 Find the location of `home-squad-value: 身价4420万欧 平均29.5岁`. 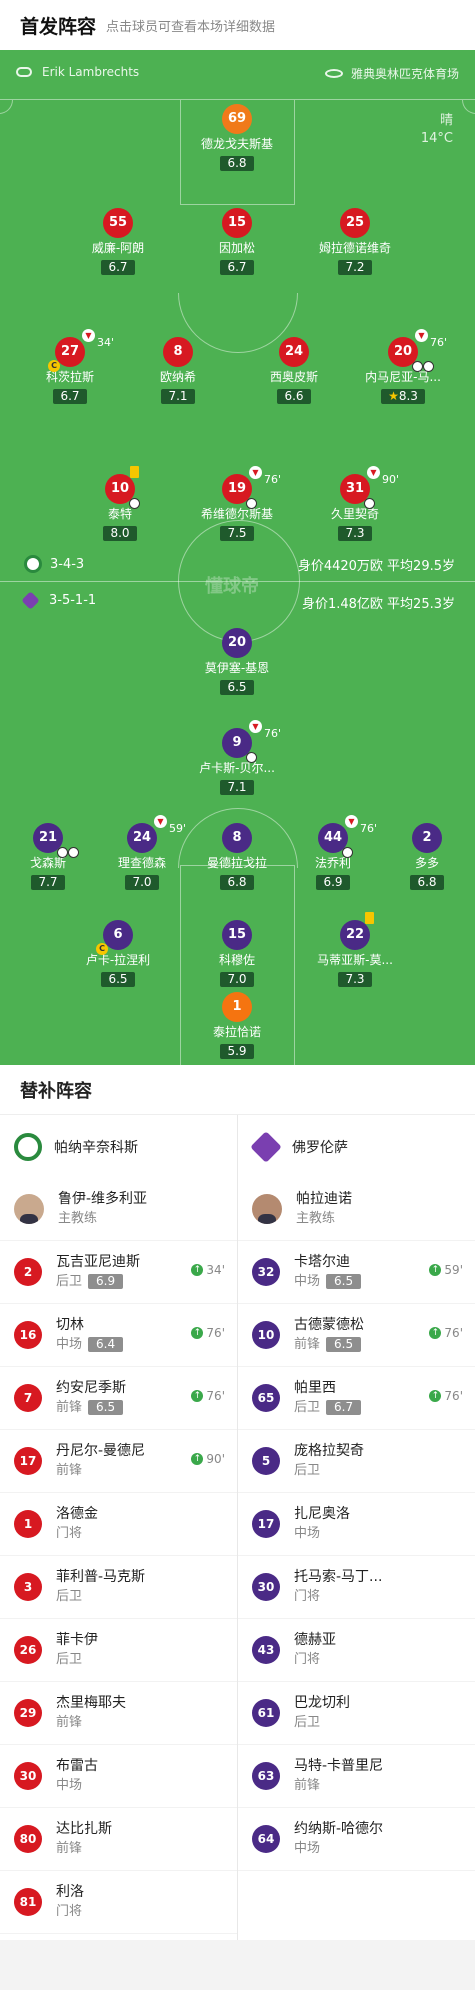

home-squad-value: 身价4420万欧 平均29.5岁 is located at coordinates (376, 566).